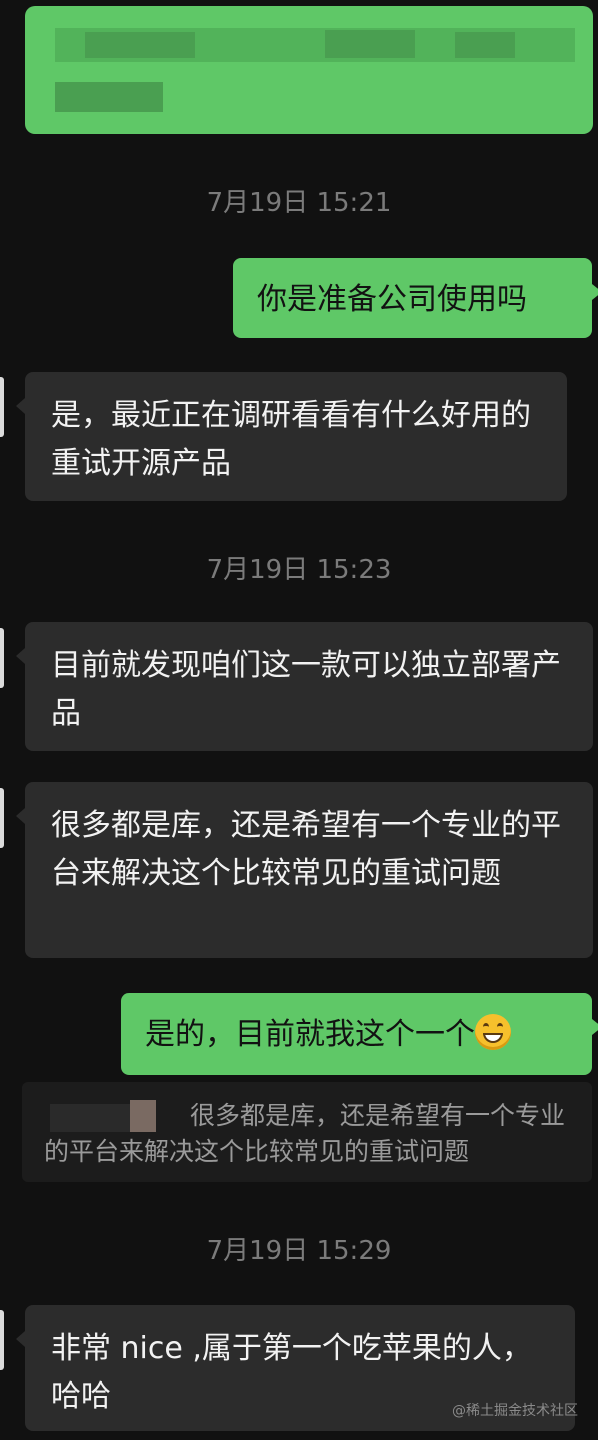  What do you see at coordinates (306, 689) in the screenshot?
I see `message-text: 目前就发现咱们这一款可以独立部署产品` at bounding box center [306, 689].